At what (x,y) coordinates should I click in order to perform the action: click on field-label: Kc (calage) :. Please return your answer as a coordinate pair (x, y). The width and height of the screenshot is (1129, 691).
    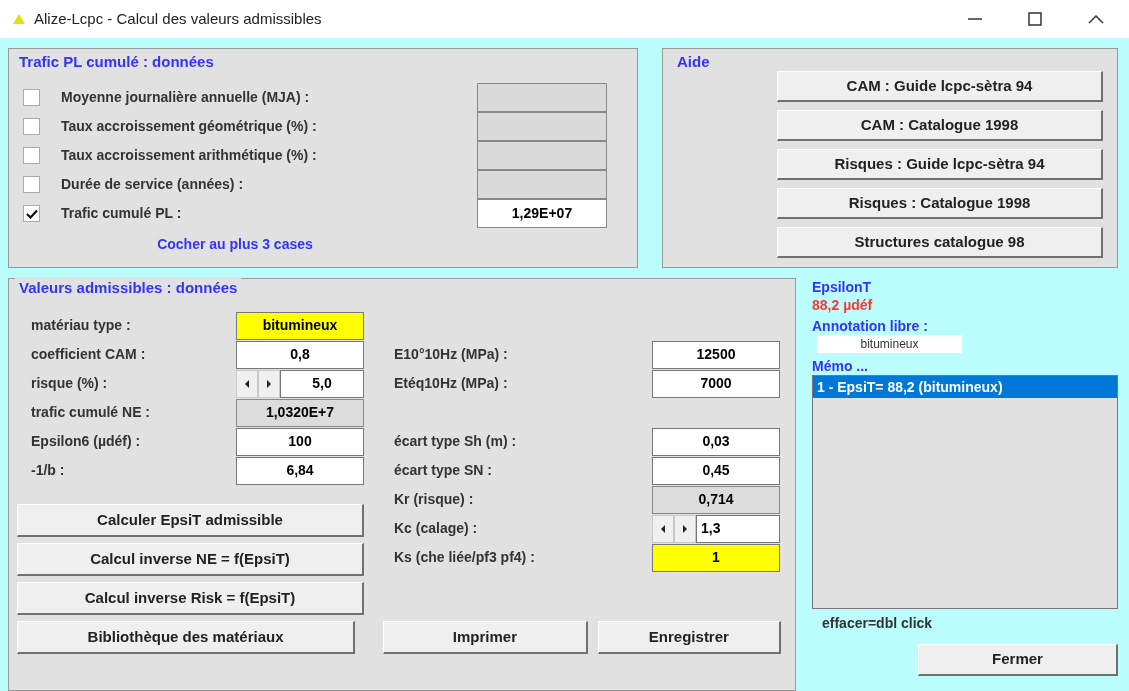
    Looking at the image, I should click on (436, 528).